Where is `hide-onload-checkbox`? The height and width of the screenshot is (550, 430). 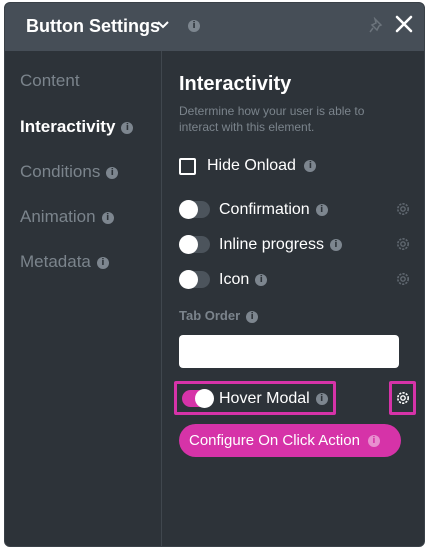 hide-onload-checkbox is located at coordinates (187, 166).